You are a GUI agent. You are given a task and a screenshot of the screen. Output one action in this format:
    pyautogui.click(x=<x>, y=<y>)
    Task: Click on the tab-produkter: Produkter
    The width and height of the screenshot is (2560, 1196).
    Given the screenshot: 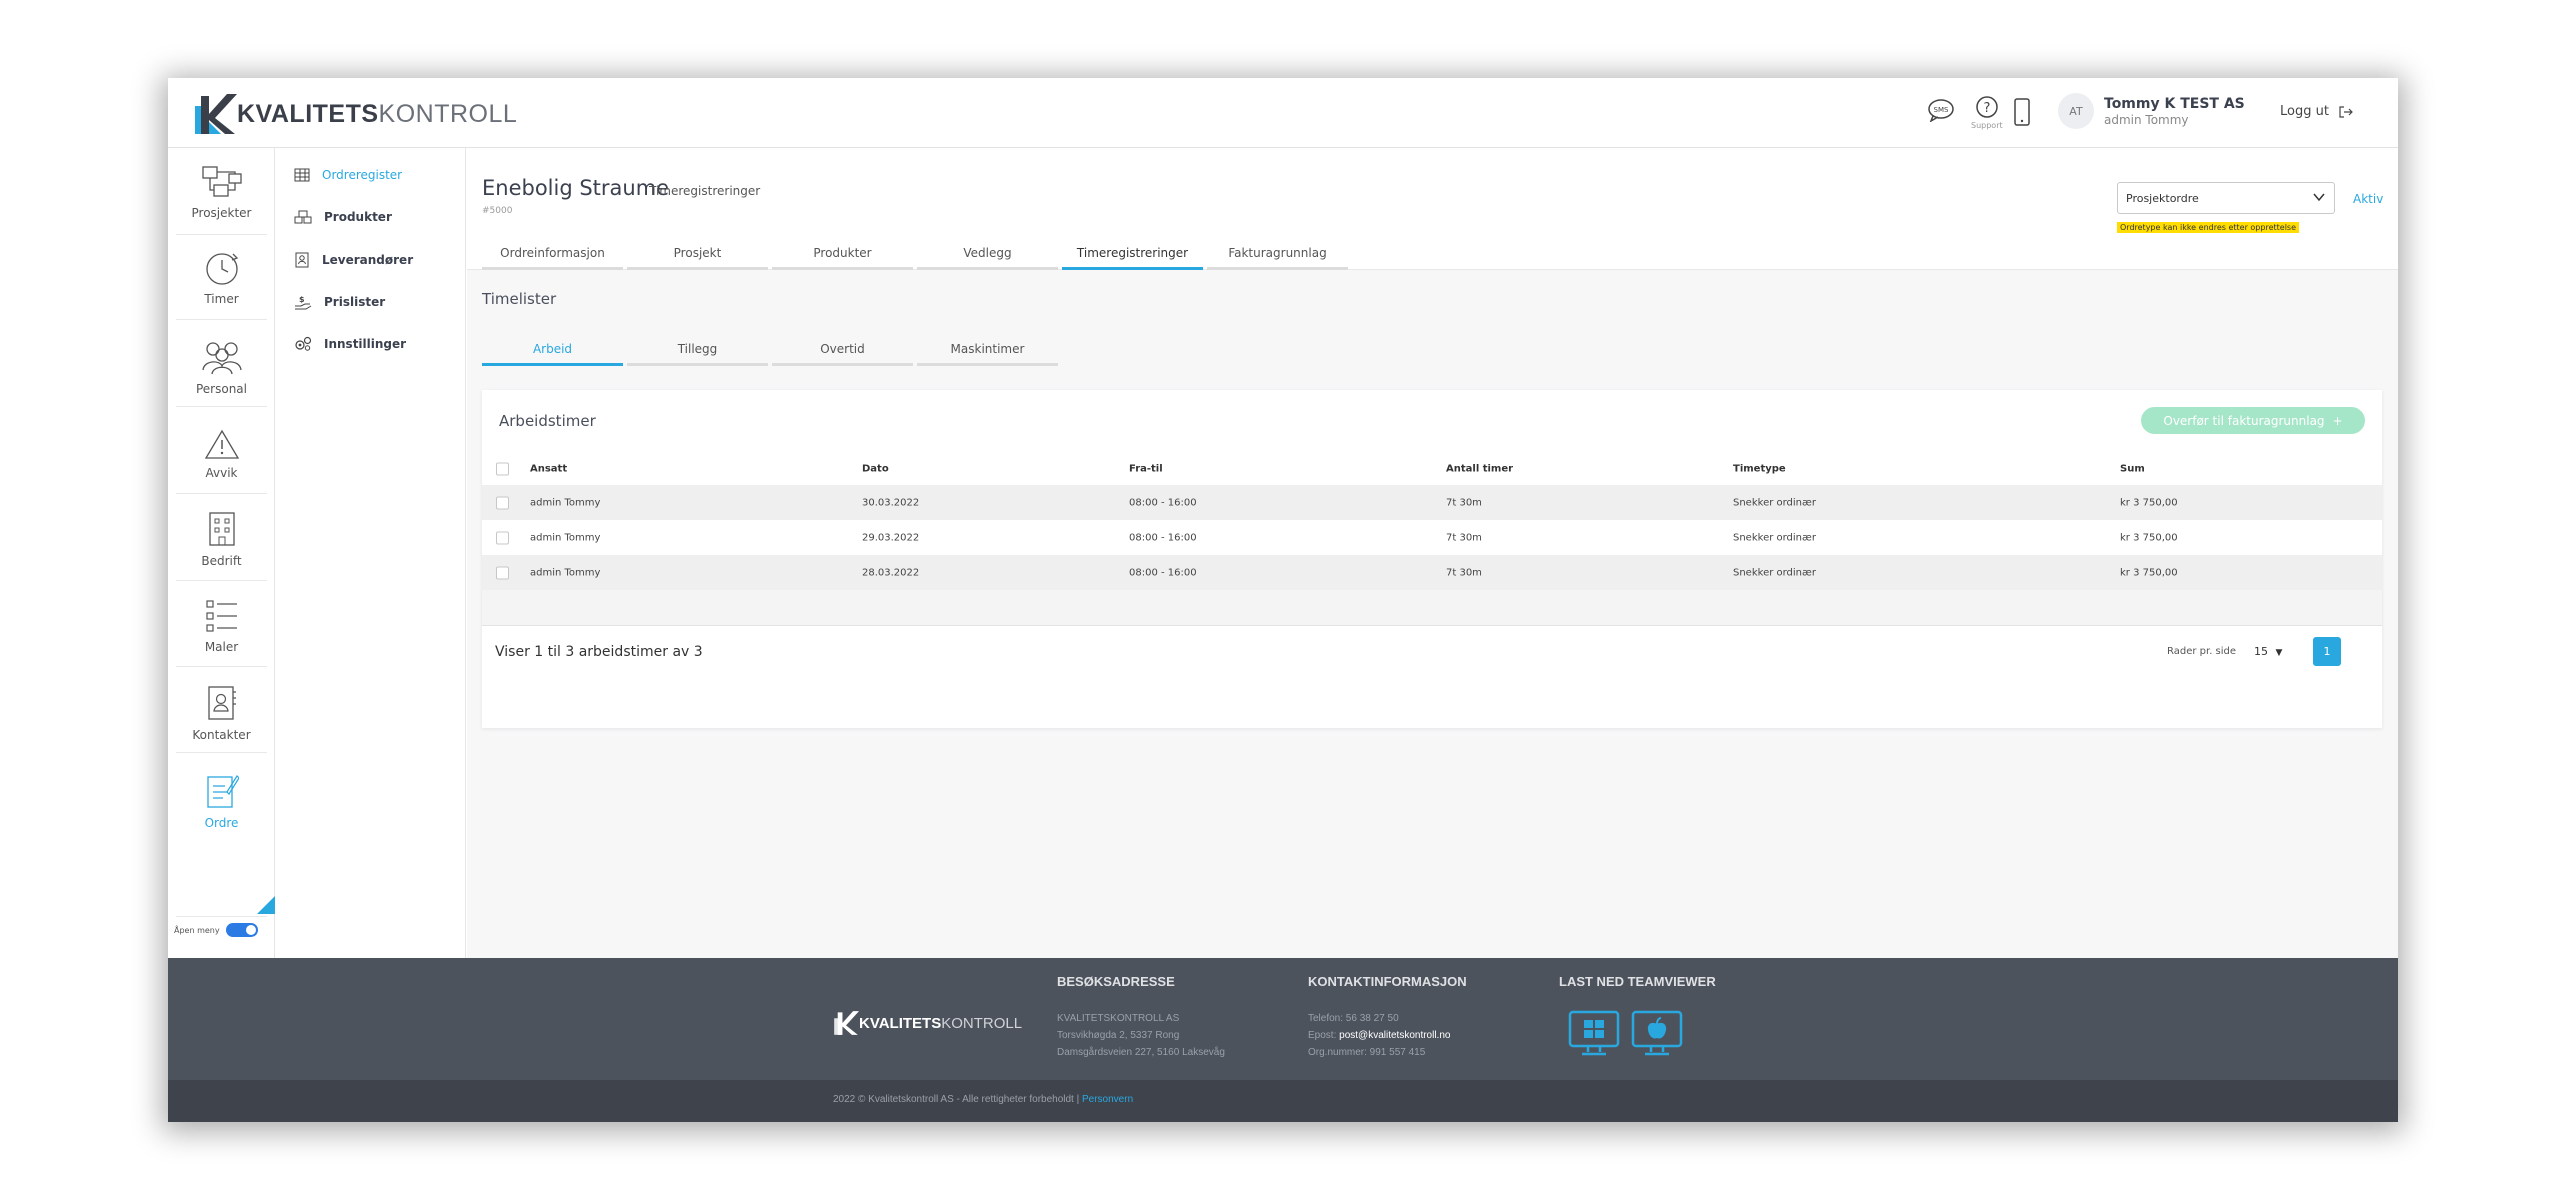 What is the action you would take?
    pyautogui.click(x=842, y=257)
    